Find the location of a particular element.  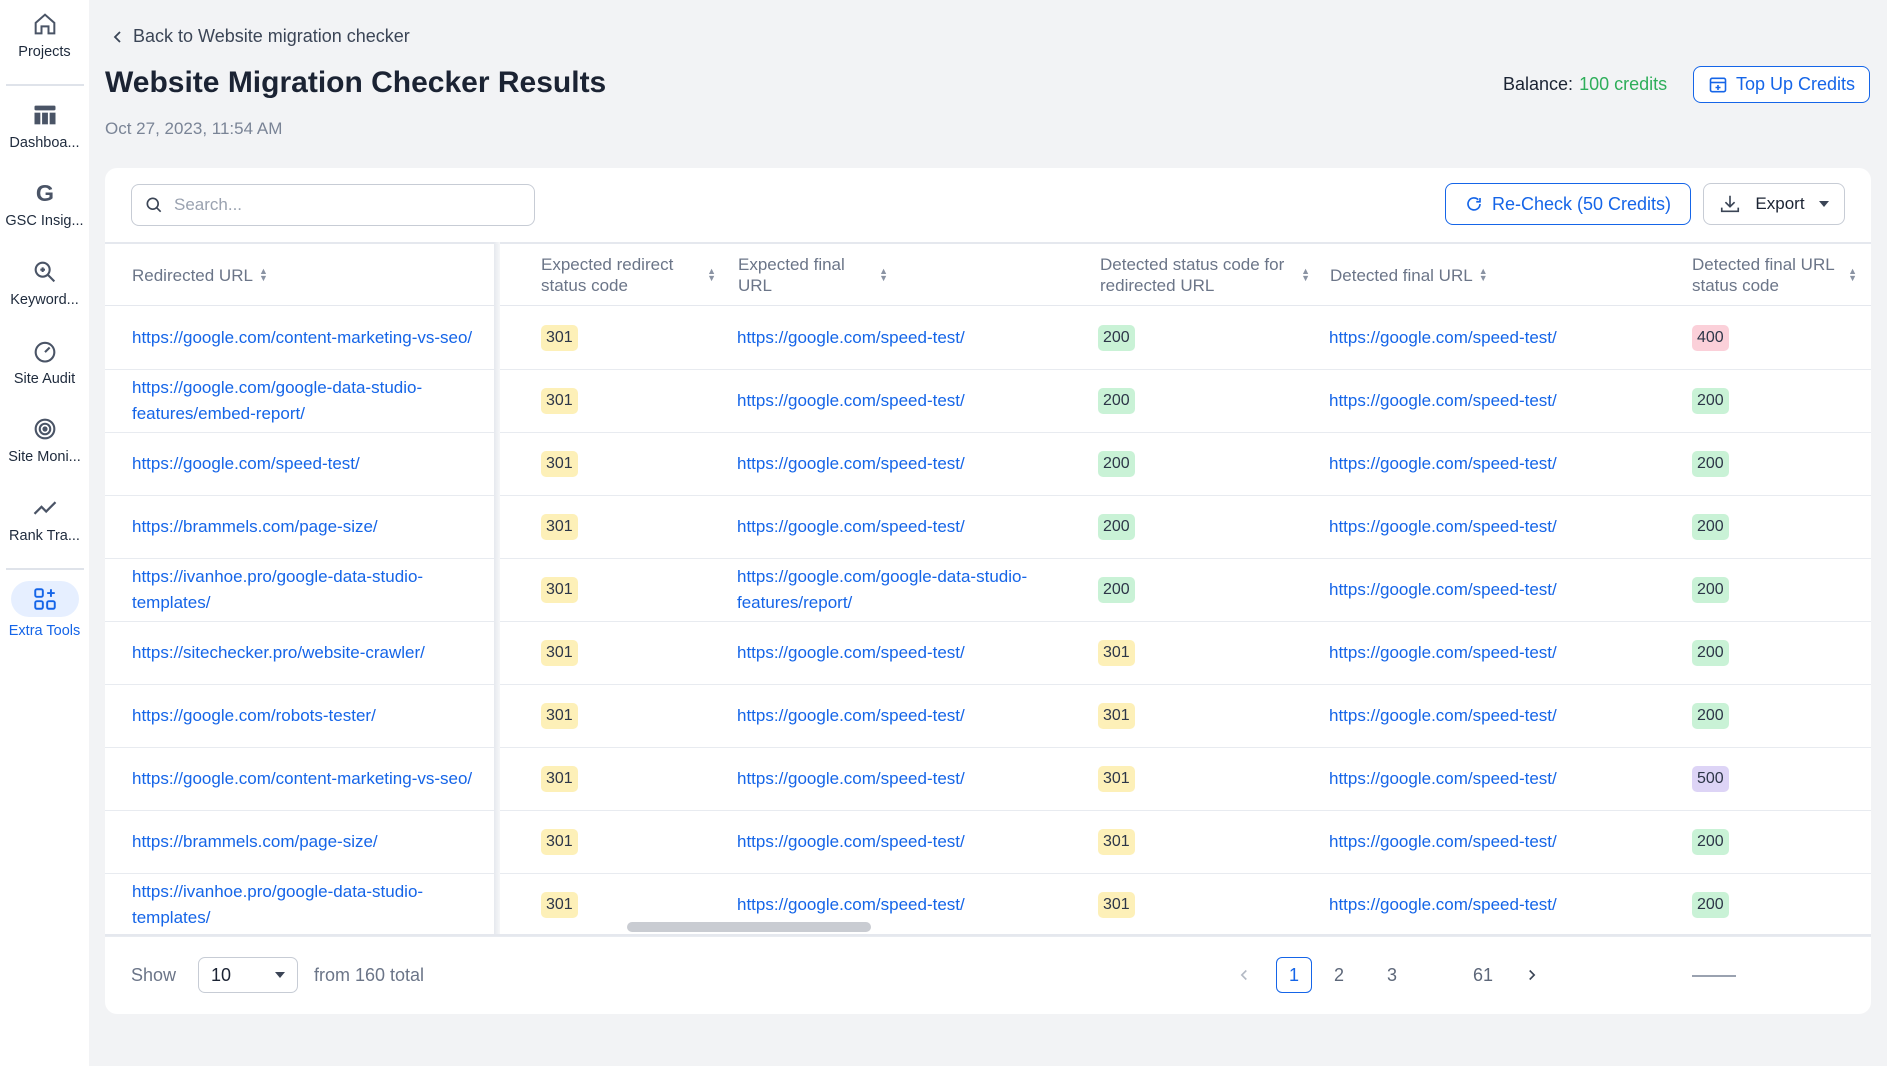

pagination-prev is located at coordinates (1244, 975).